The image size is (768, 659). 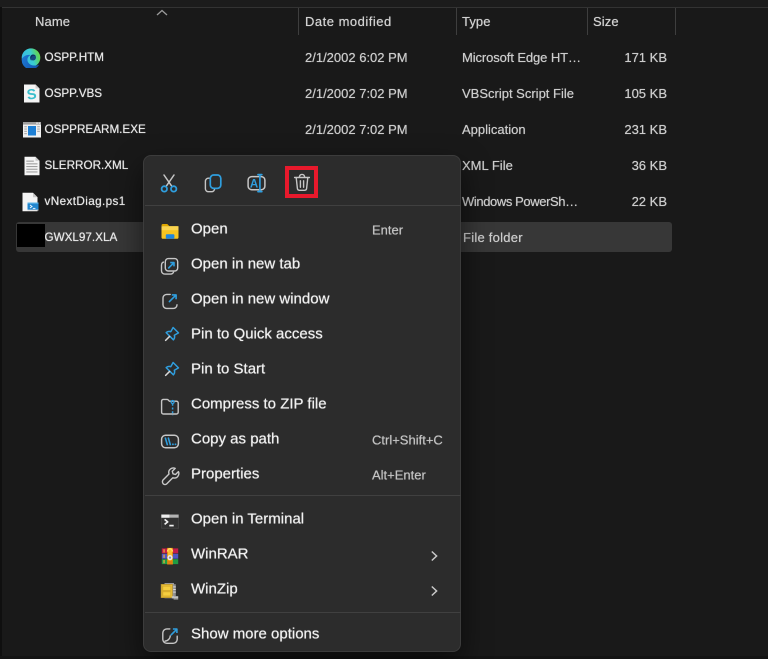 I want to click on svg-text: A, so click(x=253, y=184).